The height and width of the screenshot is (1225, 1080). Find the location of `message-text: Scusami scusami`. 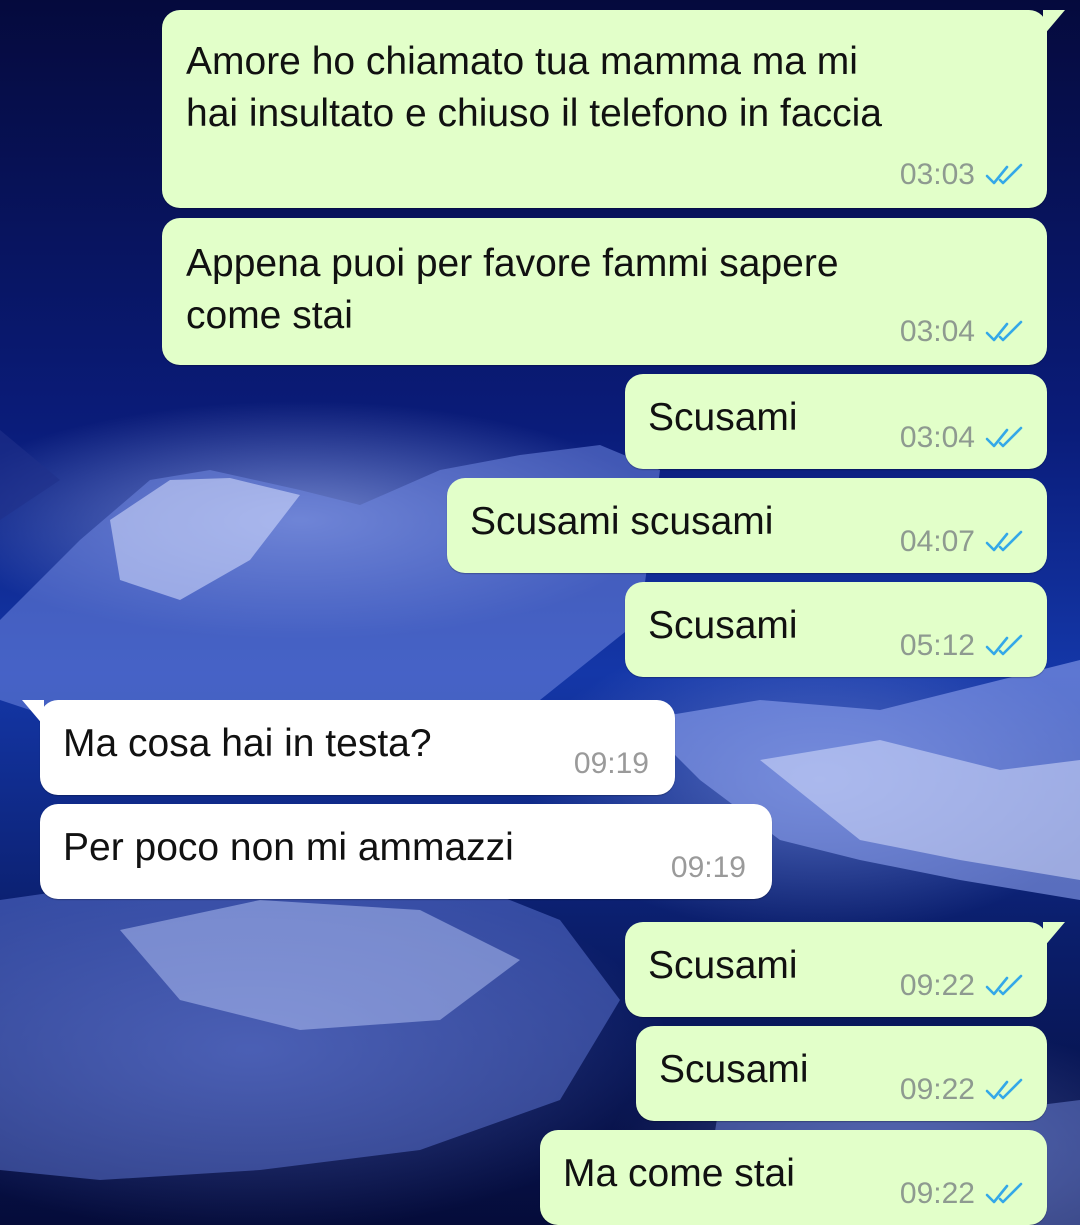

message-text: Scusami scusami is located at coordinates (622, 521).